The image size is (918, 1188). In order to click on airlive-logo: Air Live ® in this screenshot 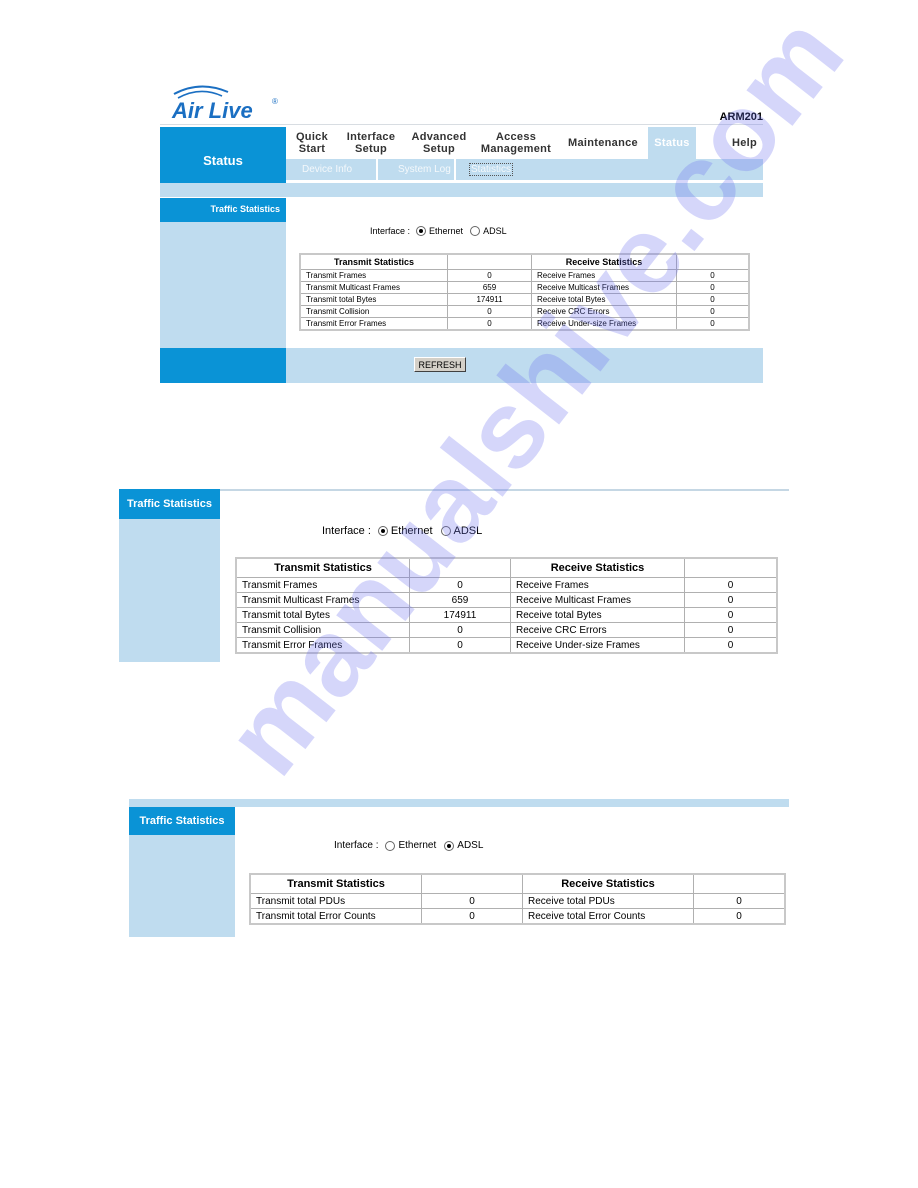, I will do `click(225, 102)`.